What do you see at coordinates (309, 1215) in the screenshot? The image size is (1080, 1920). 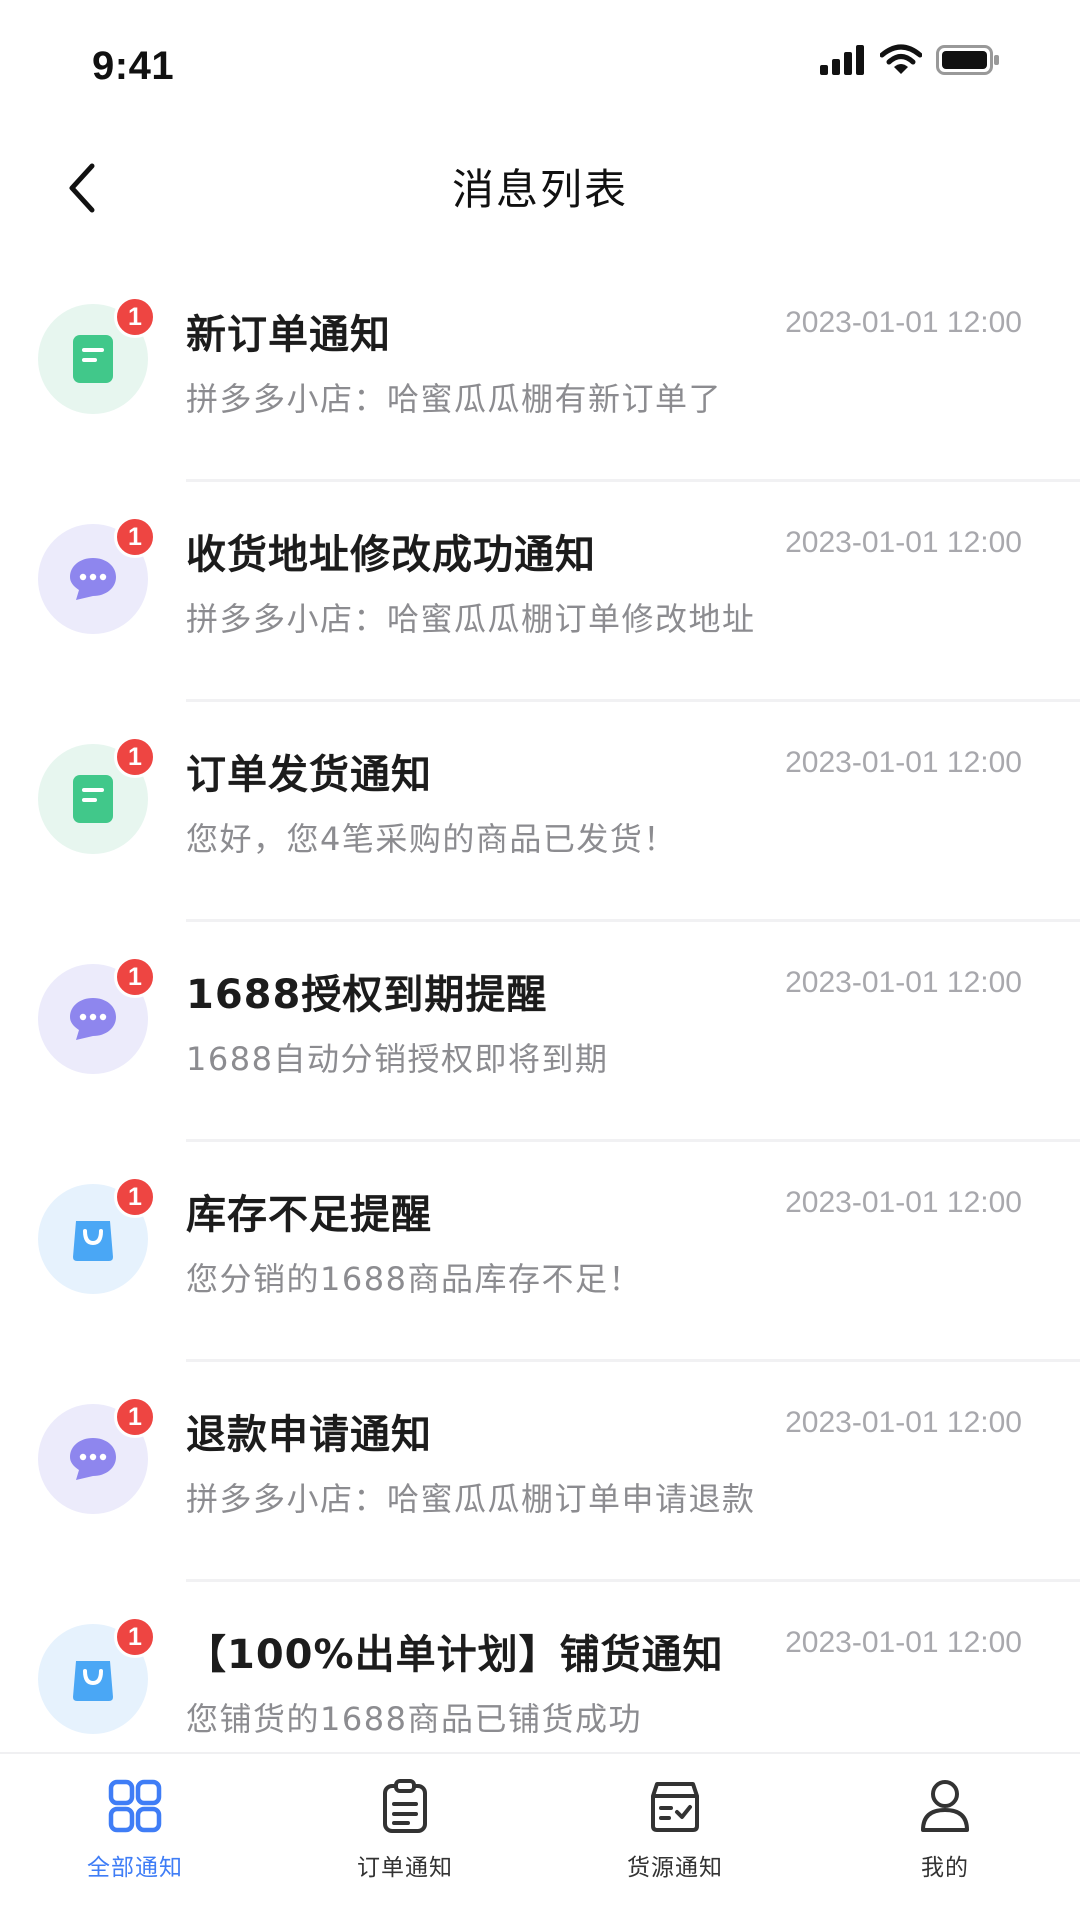 I see `message-title: 库存不足提醒` at bounding box center [309, 1215].